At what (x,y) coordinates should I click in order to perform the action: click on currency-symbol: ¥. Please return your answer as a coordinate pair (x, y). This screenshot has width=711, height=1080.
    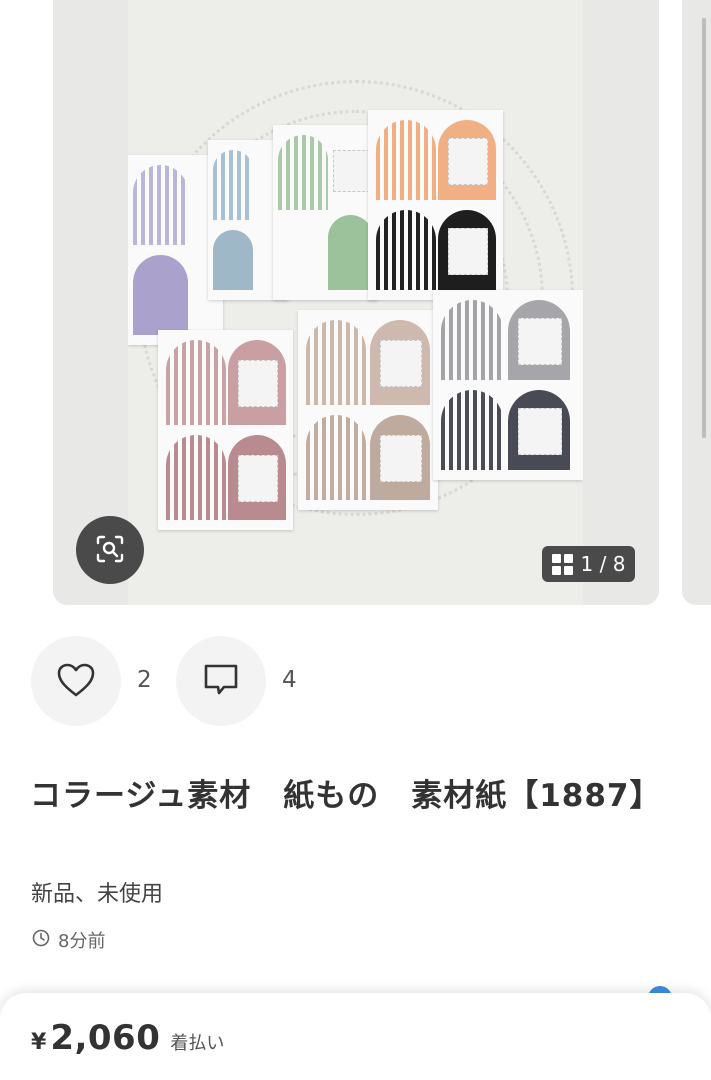
    Looking at the image, I should click on (39, 1042).